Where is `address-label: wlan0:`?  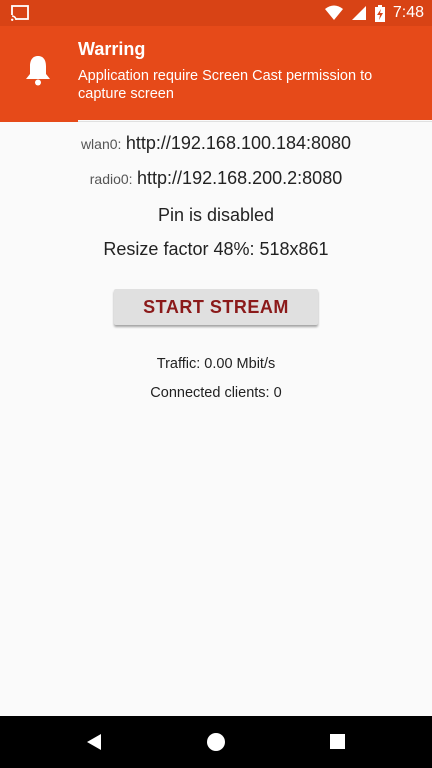 address-label: wlan0: is located at coordinates (101, 144).